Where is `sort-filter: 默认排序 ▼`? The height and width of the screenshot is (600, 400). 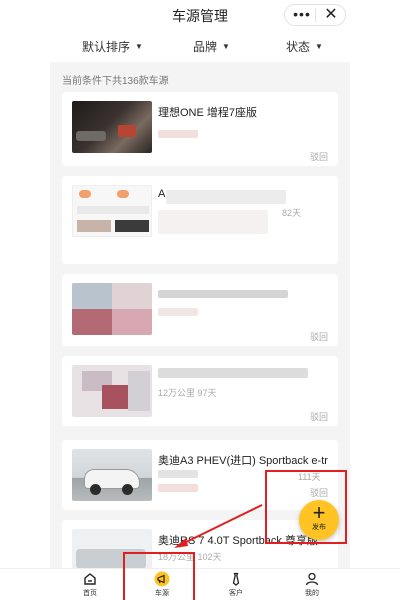 sort-filter: 默认排序 ▼ is located at coordinates (112, 46).